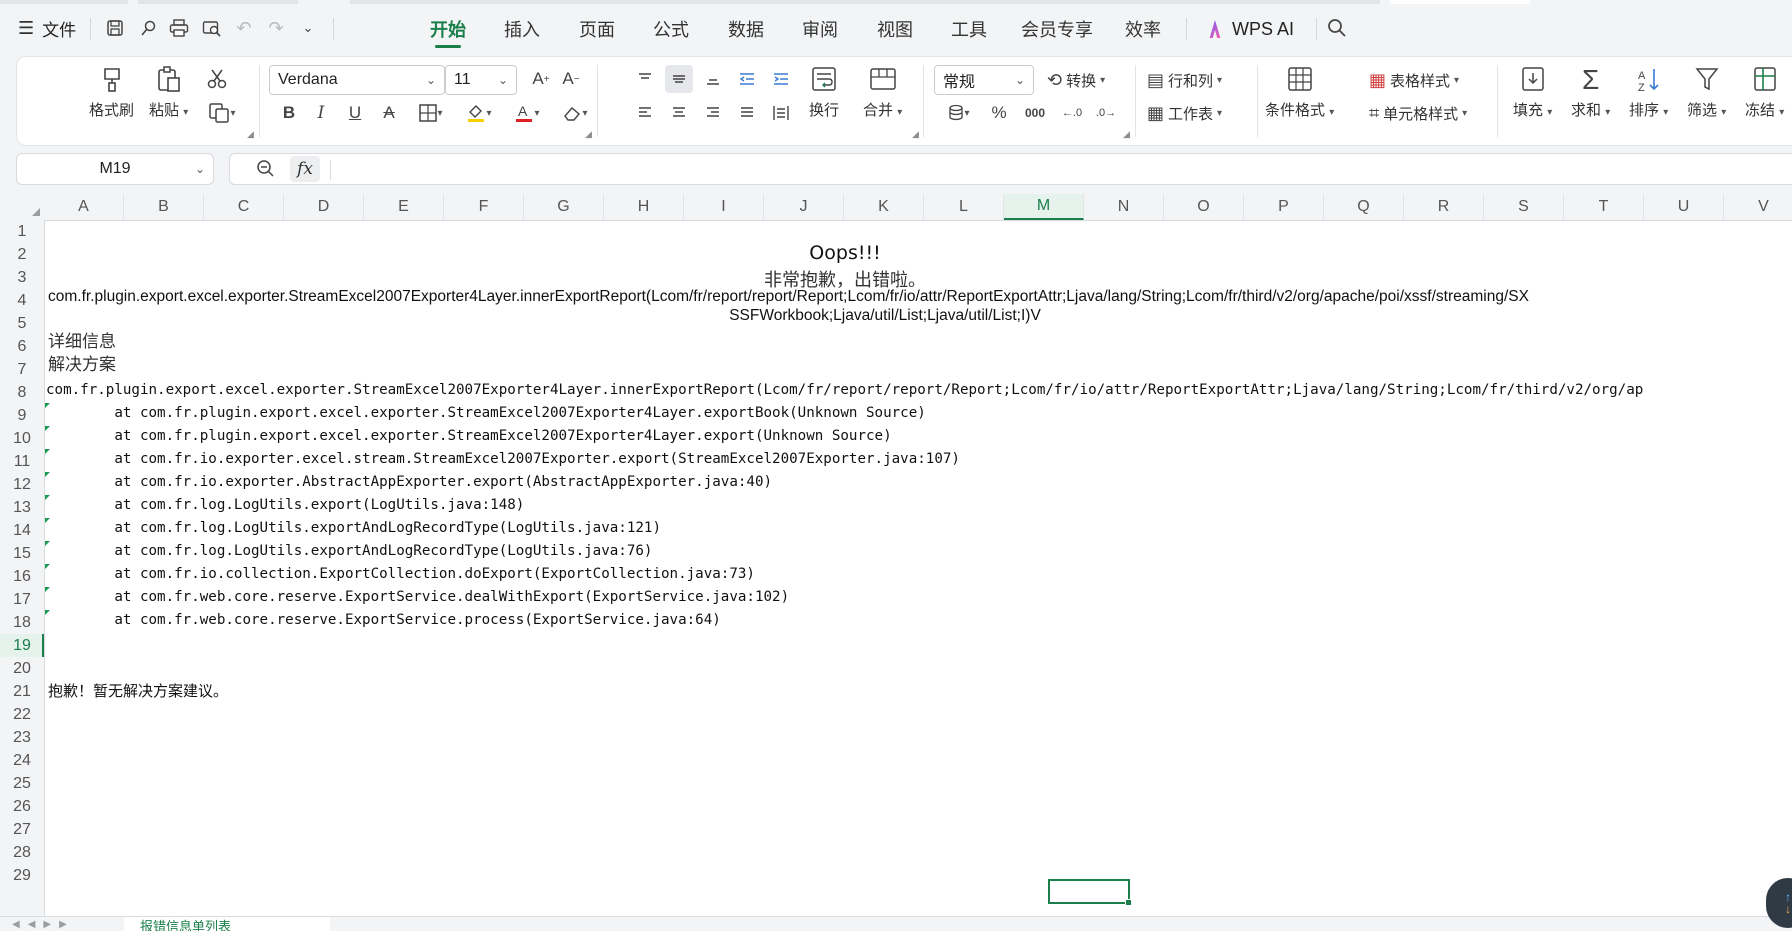 The width and height of the screenshot is (1792, 931). What do you see at coordinates (179, 28) in the screenshot?
I see `print-icon` at bounding box center [179, 28].